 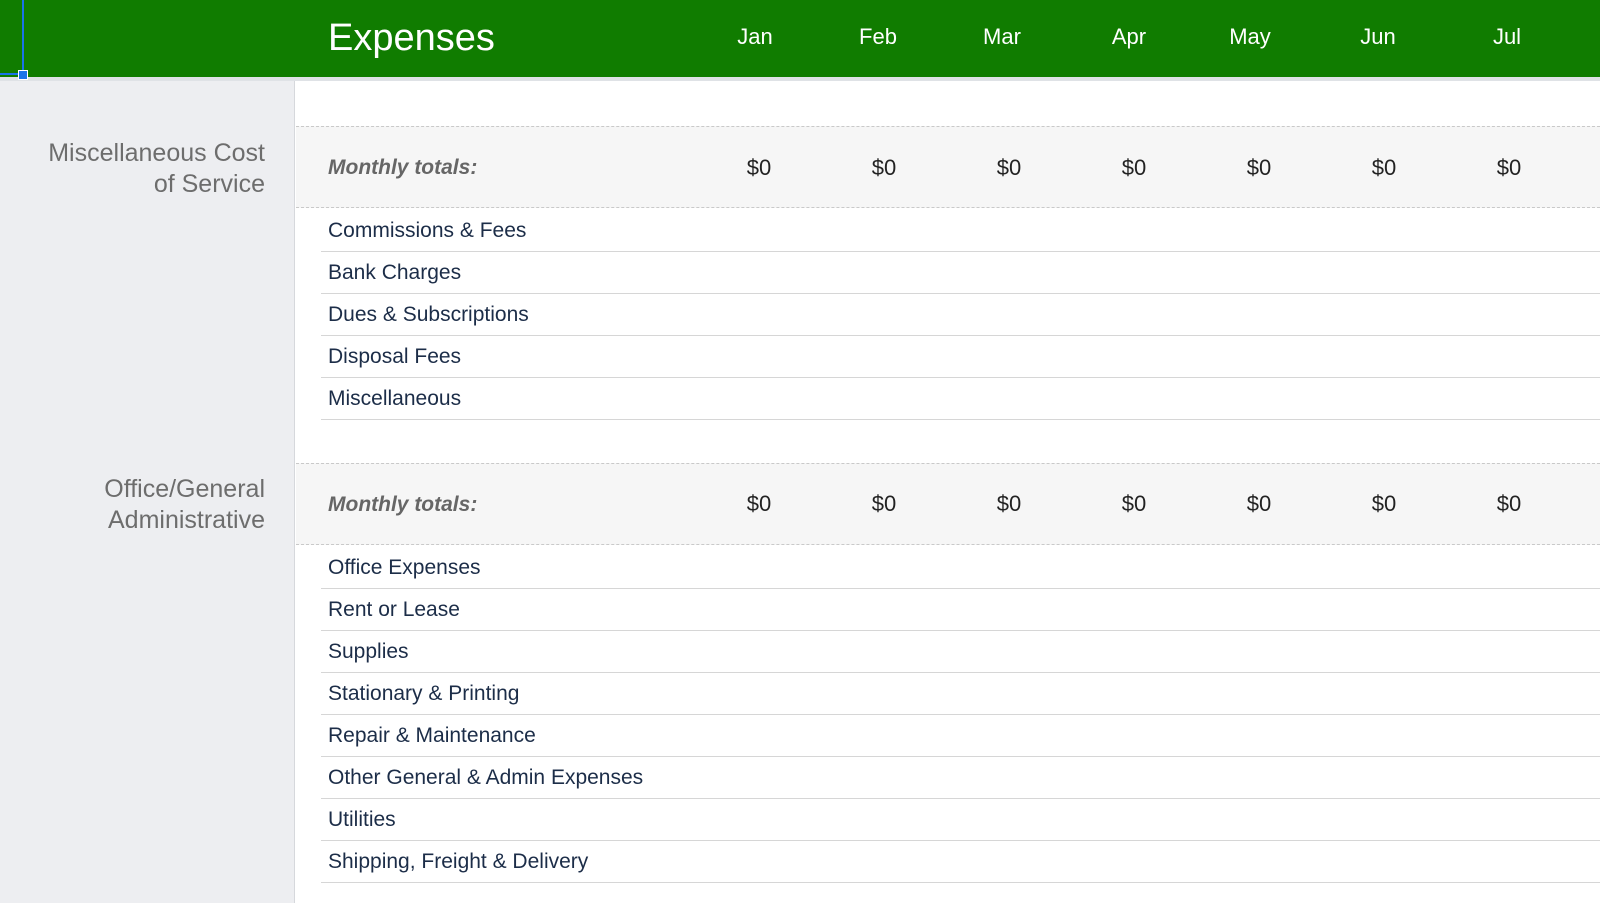 What do you see at coordinates (23, 75) in the screenshot?
I see `fill-handle` at bounding box center [23, 75].